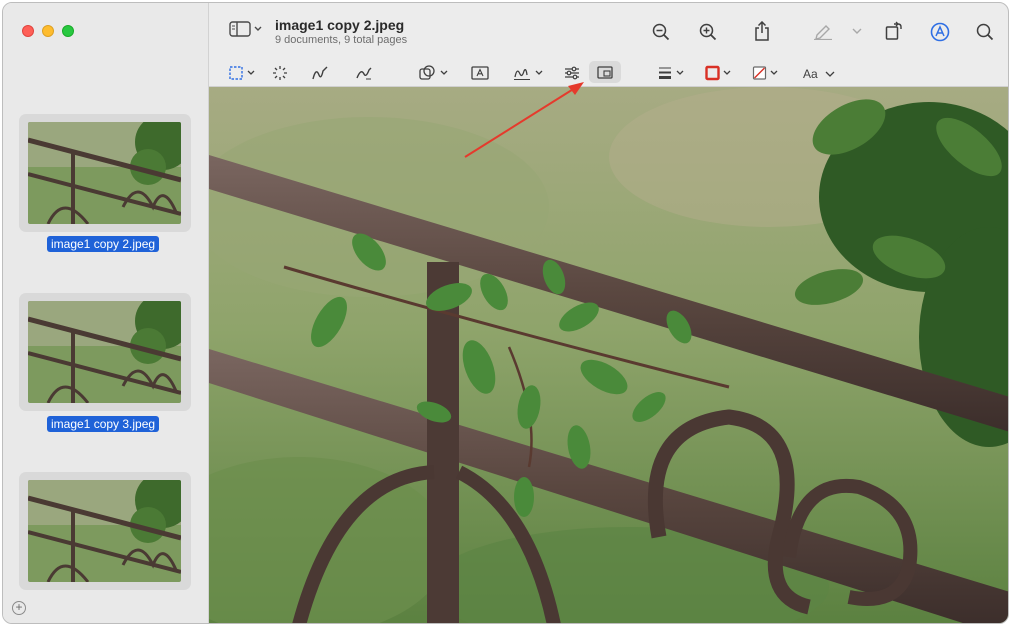 The image size is (1013, 629). What do you see at coordinates (529, 73) in the screenshot?
I see `sign-icon` at bounding box center [529, 73].